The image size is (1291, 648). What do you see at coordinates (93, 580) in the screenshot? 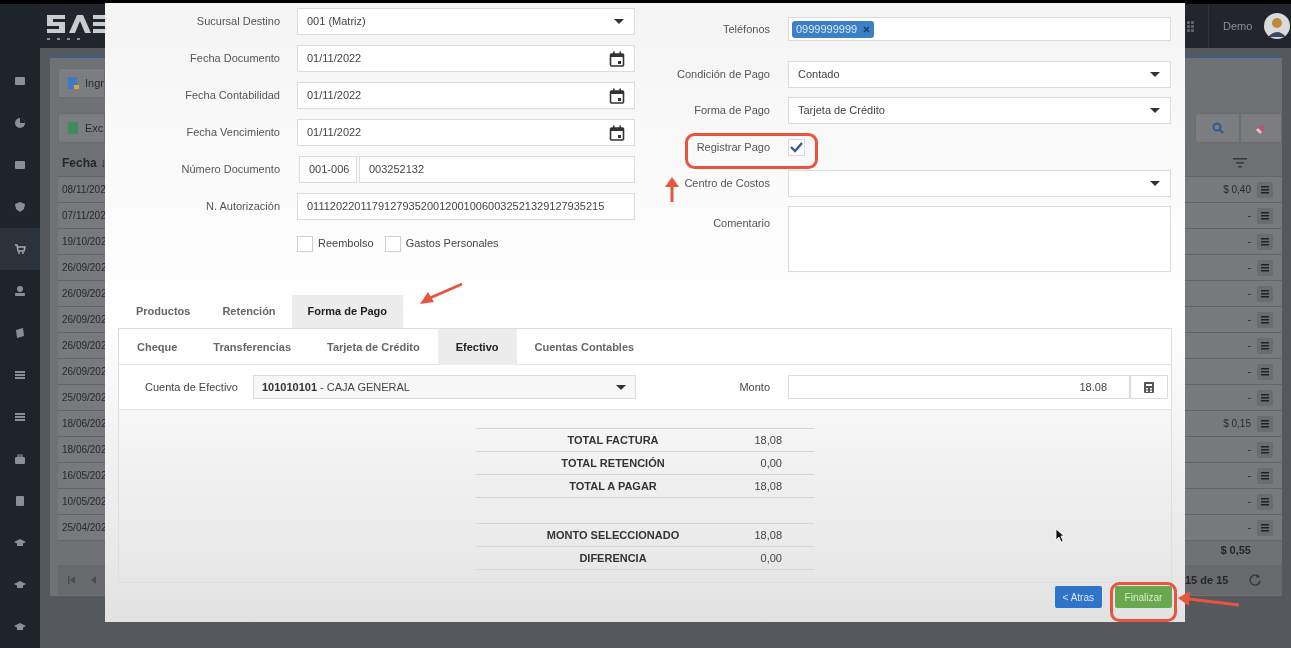
I see `previous-page-icon` at bounding box center [93, 580].